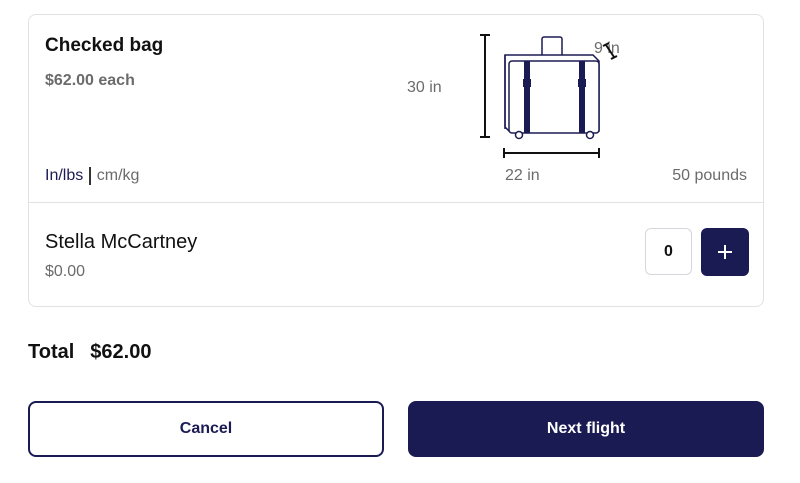 Image resolution: width=800 pixels, height=483 pixels. What do you see at coordinates (64, 176) in the screenshot?
I see `unit-option-in-lbs: In/lbs` at bounding box center [64, 176].